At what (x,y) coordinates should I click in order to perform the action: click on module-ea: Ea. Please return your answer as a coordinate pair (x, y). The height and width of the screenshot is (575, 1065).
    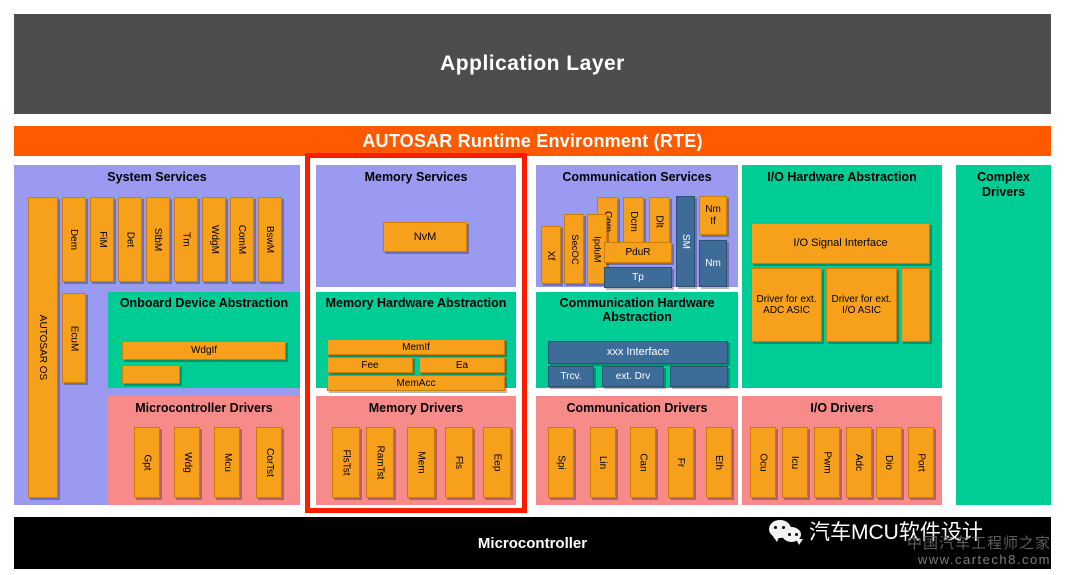
    Looking at the image, I should click on (462, 365).